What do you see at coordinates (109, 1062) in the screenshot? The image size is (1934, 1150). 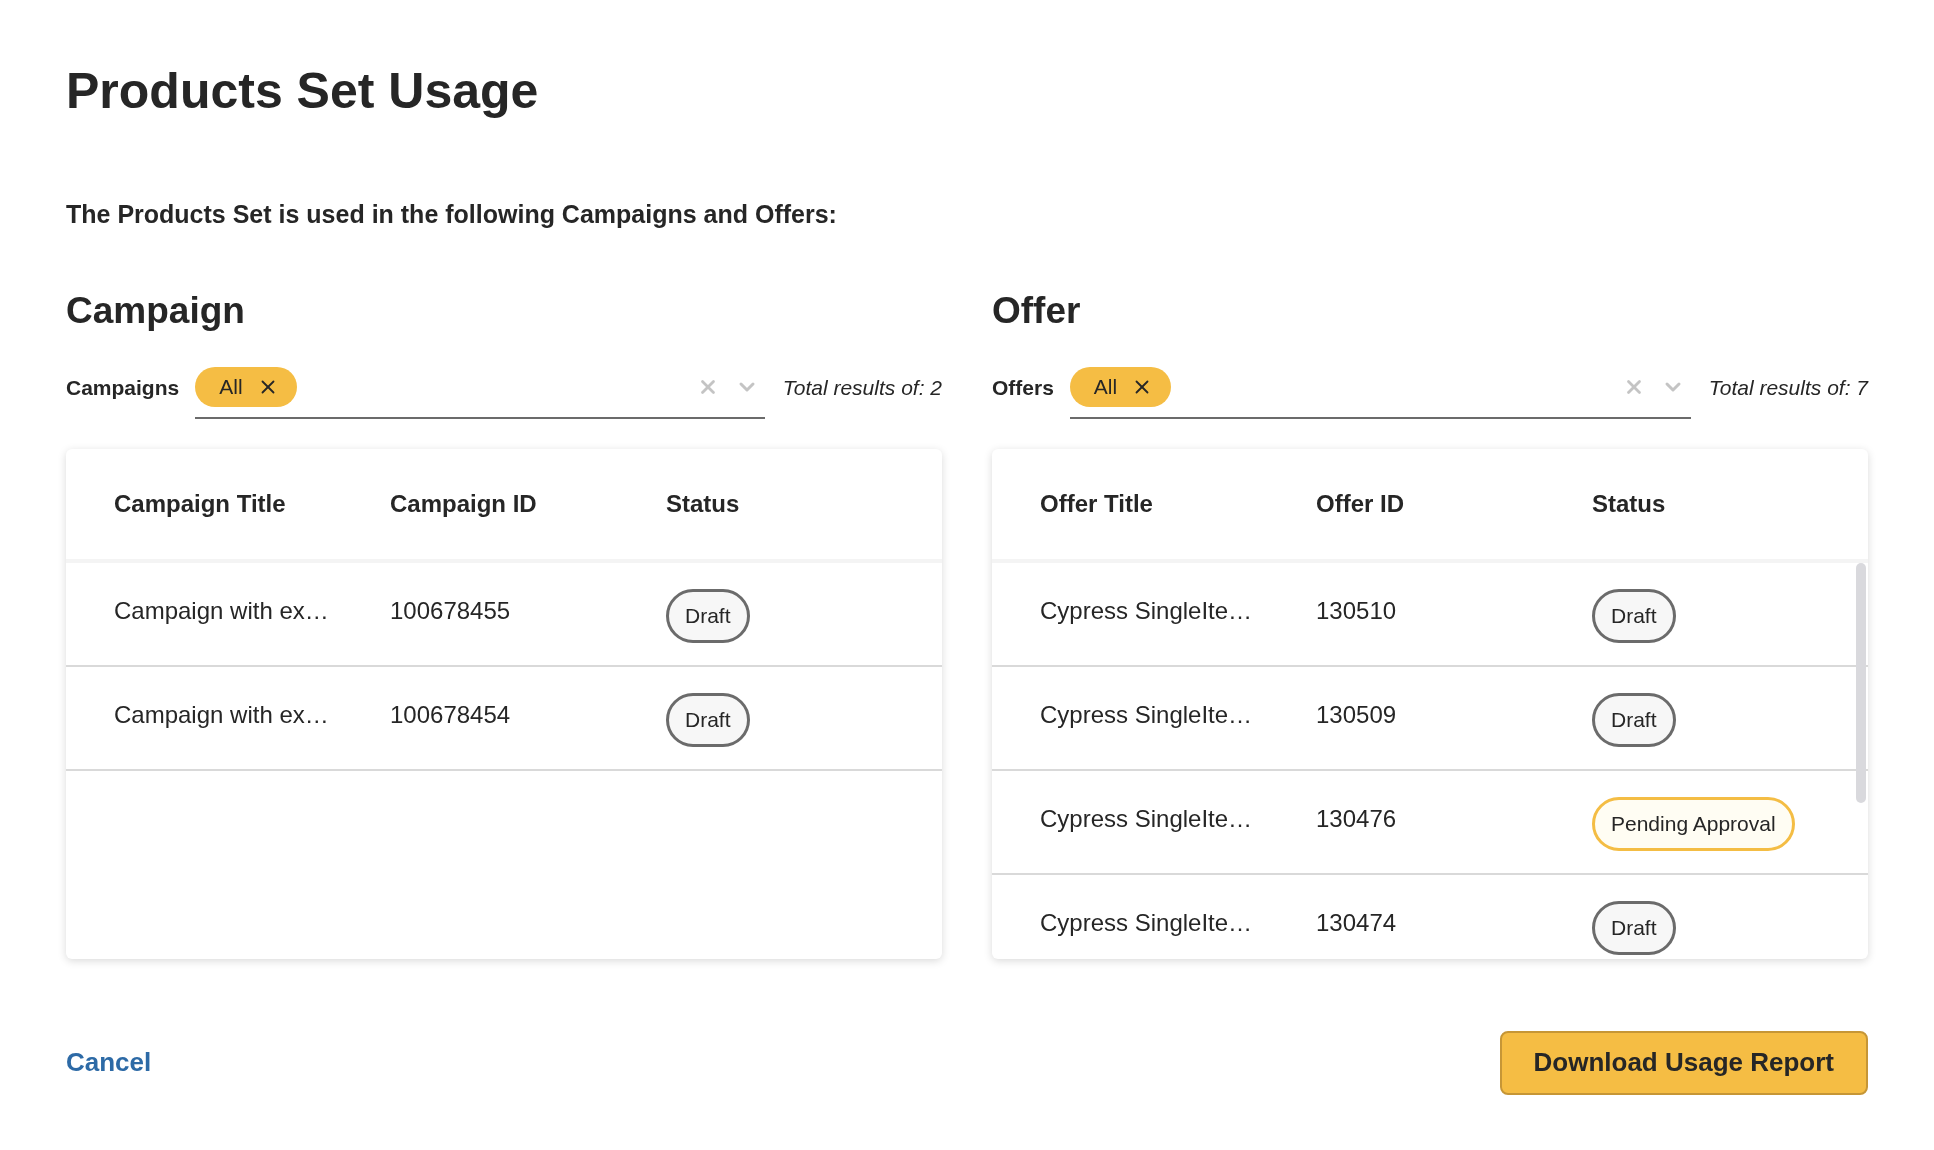 I see `cancel-link: Cancel` at bounding box center [109, 1062].